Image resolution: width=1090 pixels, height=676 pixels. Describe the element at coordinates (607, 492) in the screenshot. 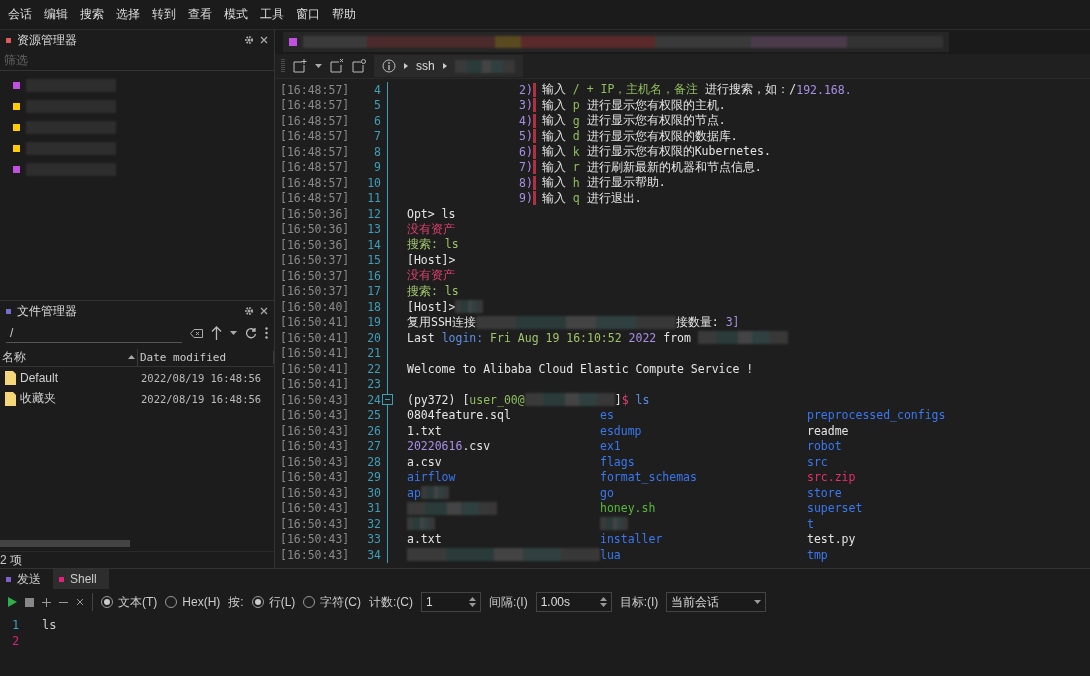

I see `terminal-text: go` at that location.